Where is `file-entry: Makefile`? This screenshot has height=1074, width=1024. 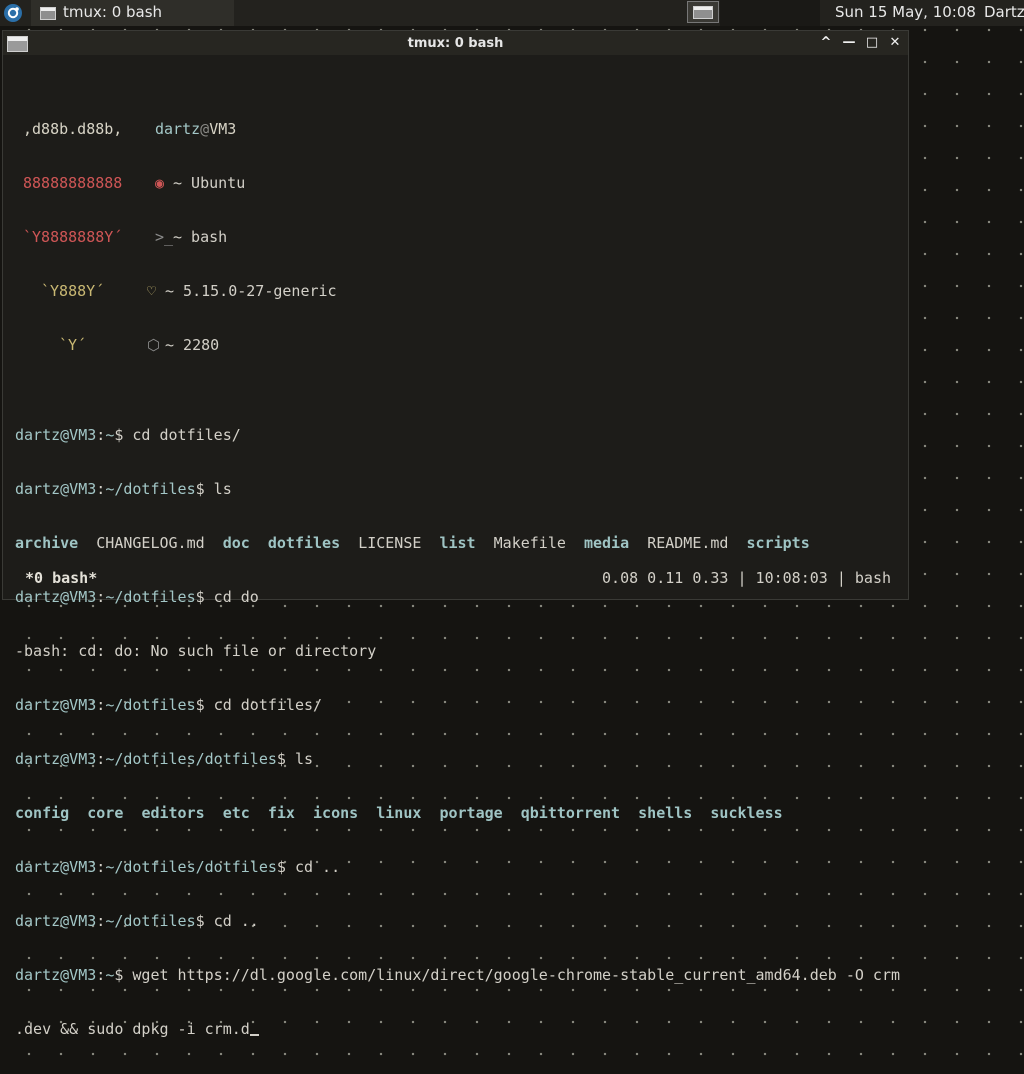
file-entry: Makefile is located at coordinates (529, 543).